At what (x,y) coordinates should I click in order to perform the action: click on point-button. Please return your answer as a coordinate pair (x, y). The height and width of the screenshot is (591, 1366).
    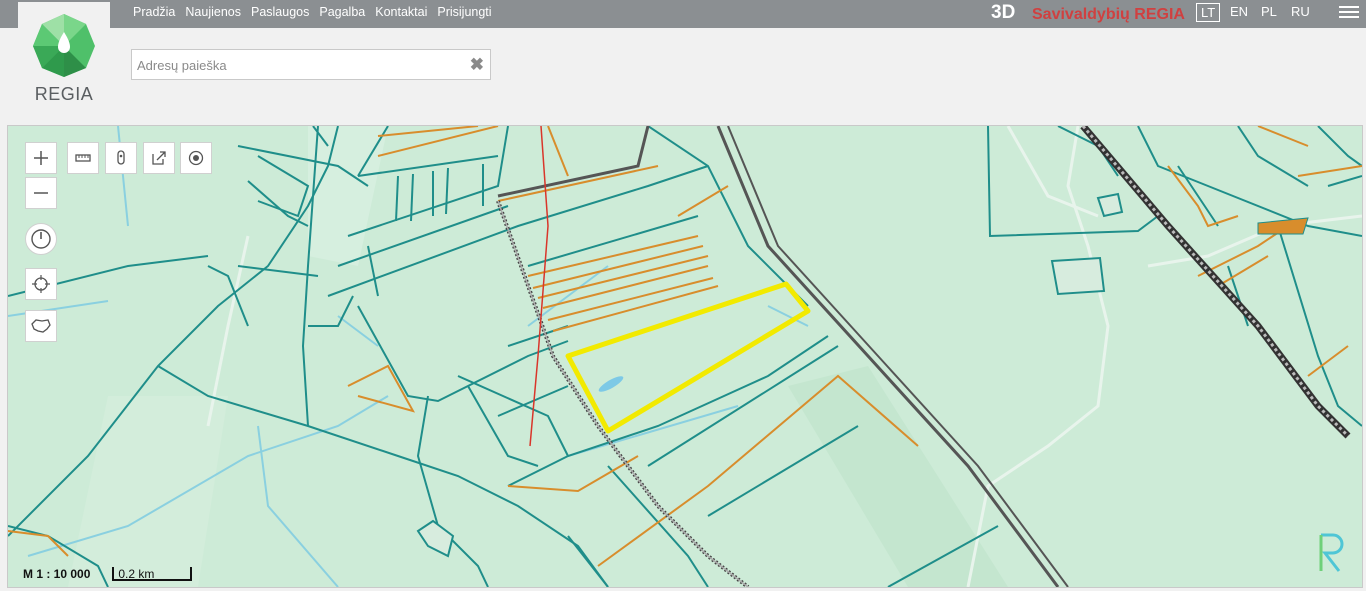
    Looking at the image, I should click on (196, 158).